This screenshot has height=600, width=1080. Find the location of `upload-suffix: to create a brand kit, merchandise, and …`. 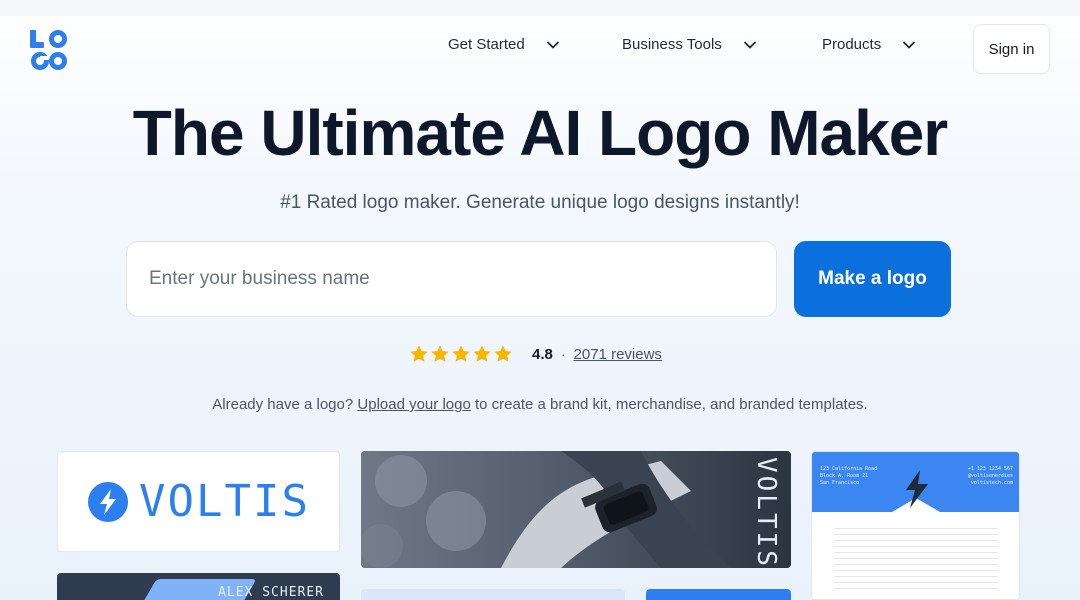

upload-suffix: to create a brand kit, merchandise, and … is located at coordinates (671, 404).